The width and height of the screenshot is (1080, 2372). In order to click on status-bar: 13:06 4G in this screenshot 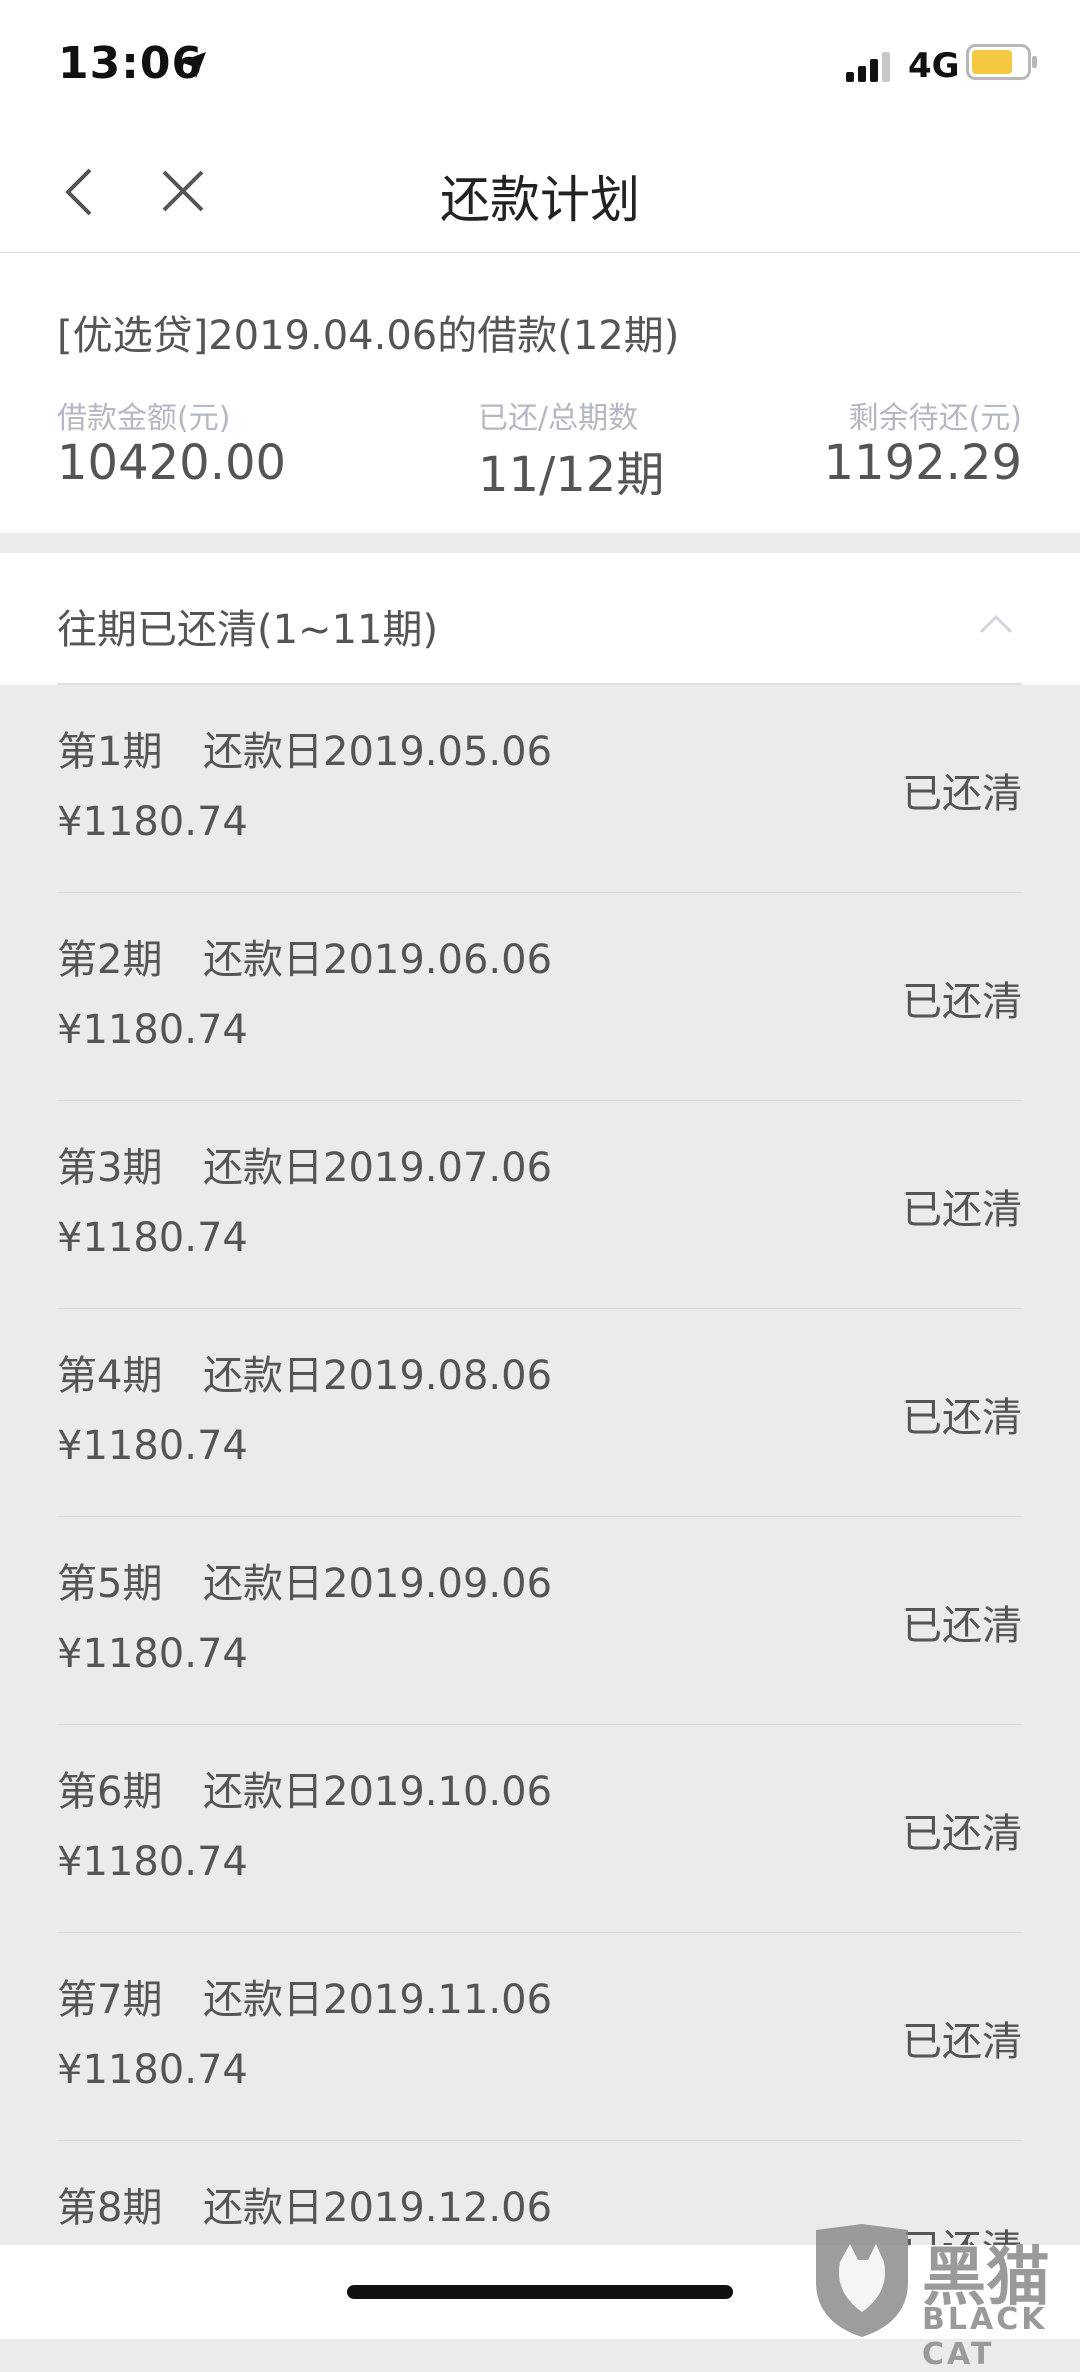, I will do `click(540, 65)`.